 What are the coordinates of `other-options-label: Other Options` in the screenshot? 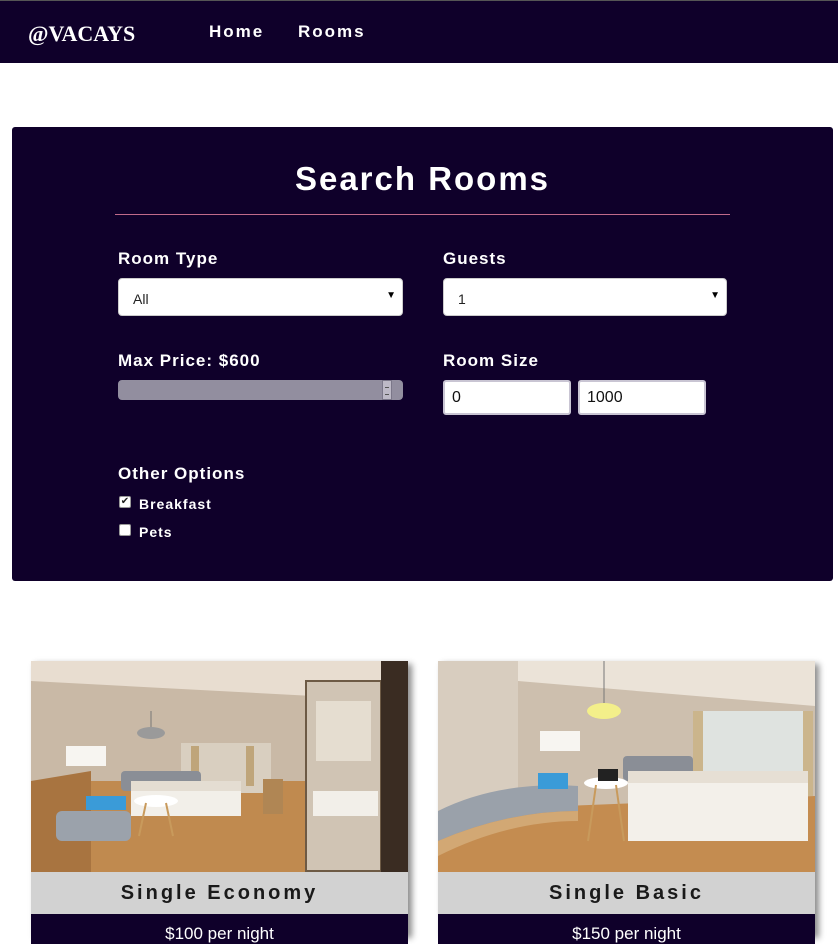 It's located at (182, 473).